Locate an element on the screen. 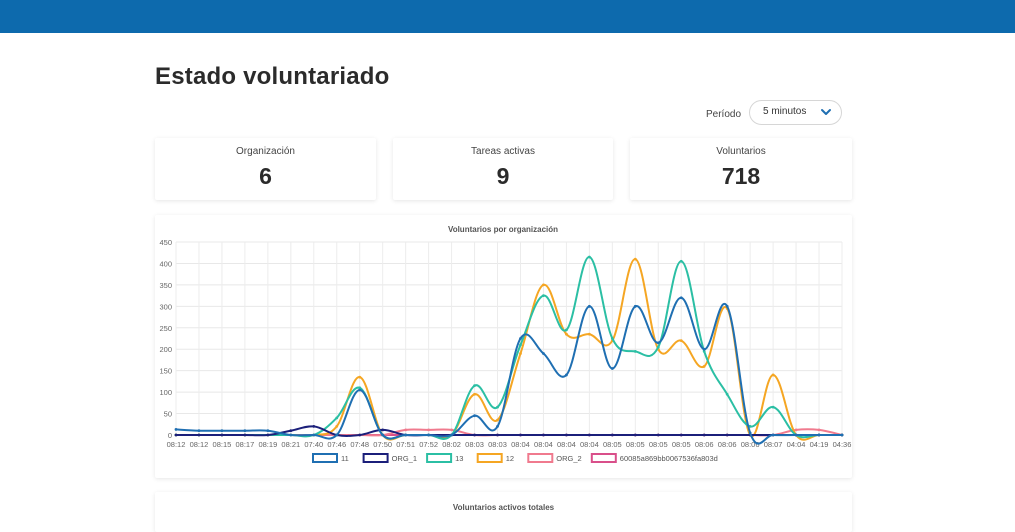 The image size is (1015, 532). y-tick-label: 350 is located at coordinates (165, 285).